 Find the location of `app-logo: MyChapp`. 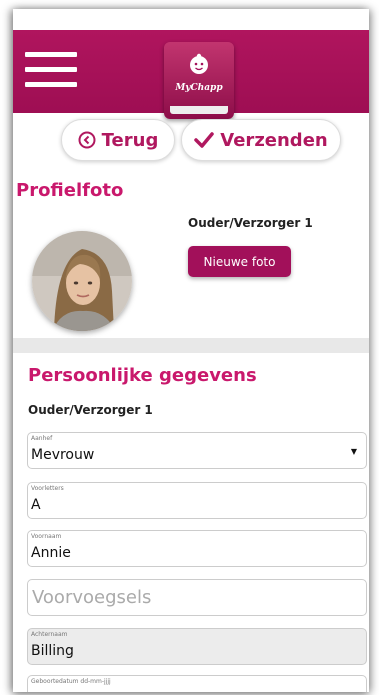

app-logo: MyChapp is located at coordinates (199, 80).